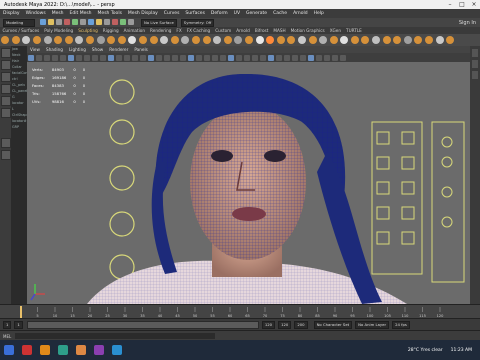 The width and height of the screenshot is (480, 360). Describe the element at coordinates (195, 13) in the screenshot. I see `menu-item-surfaces: Surfaces` at that location.